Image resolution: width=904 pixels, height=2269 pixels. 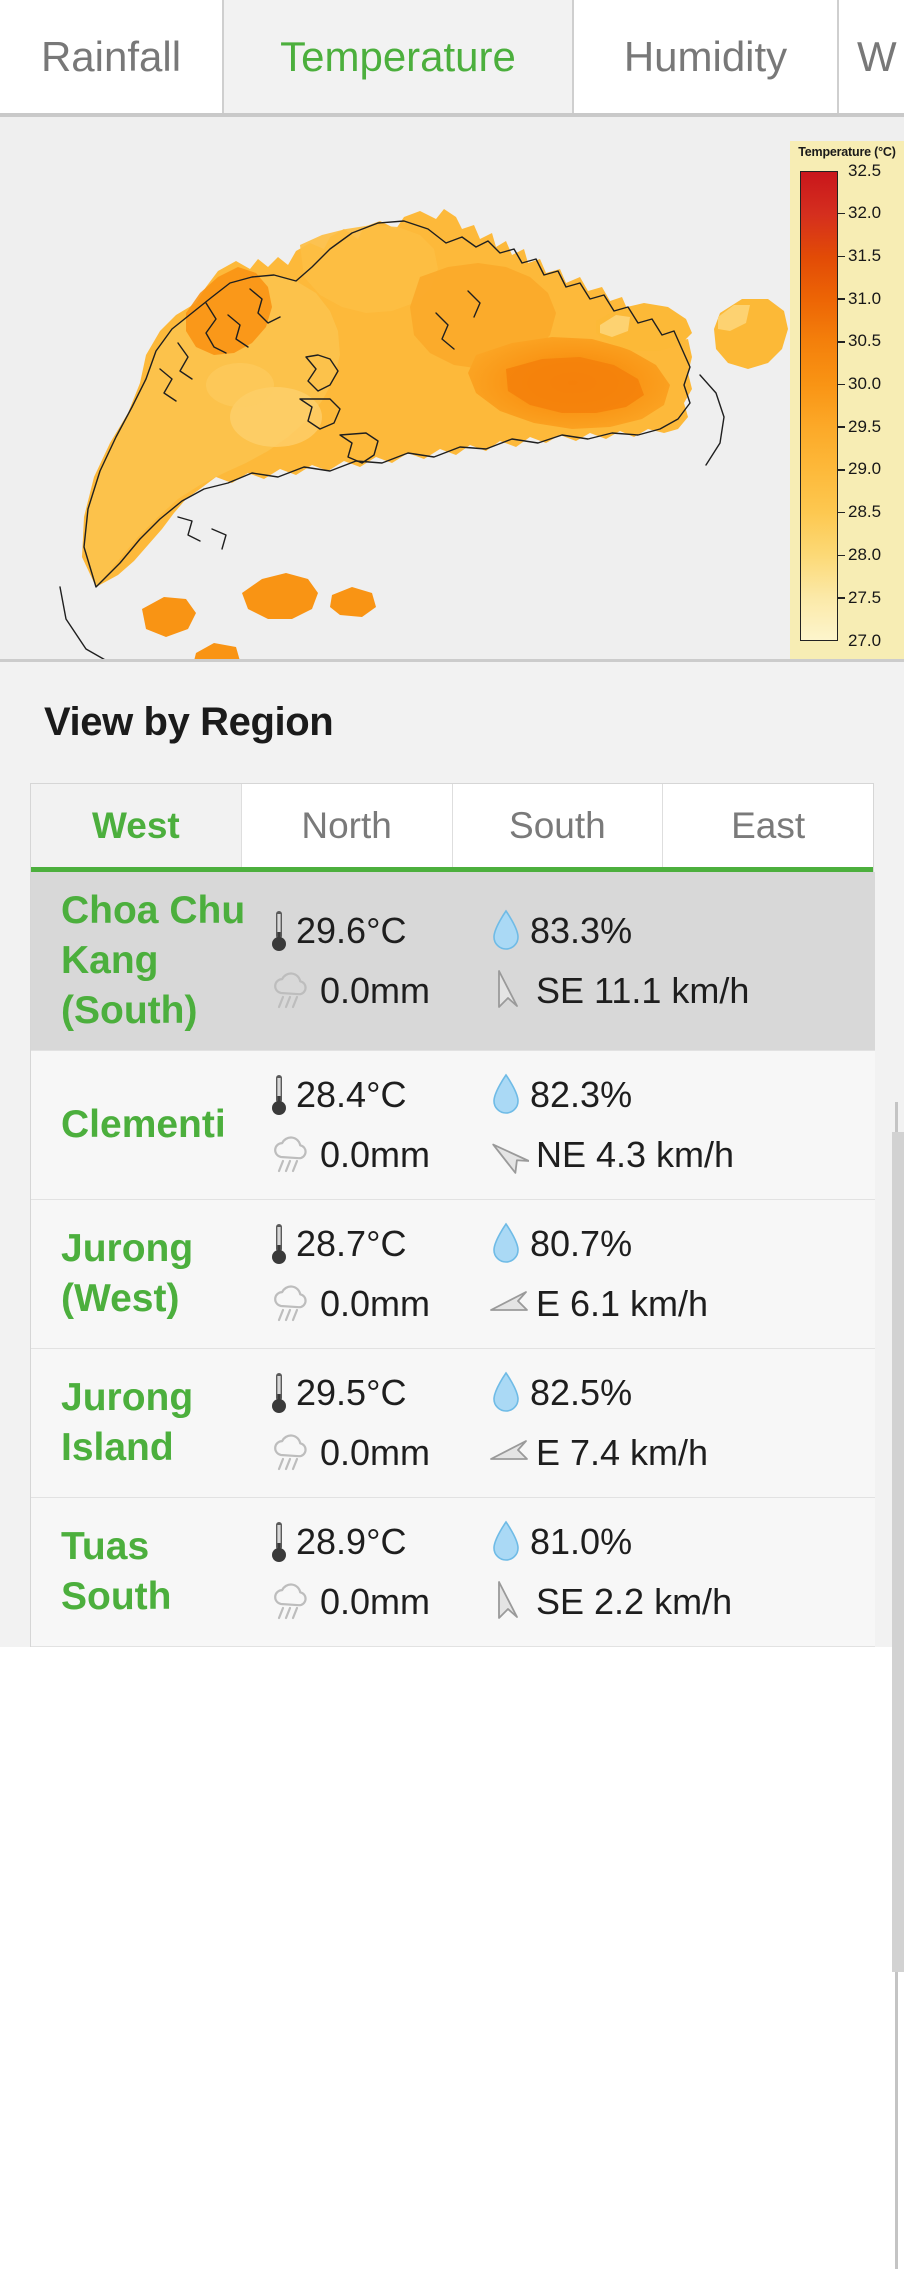 What do you see at coordinates (351, 1541) in the screenshot?
I see `temperature-value: 28.9°C` at bounding box center [351, 1541].